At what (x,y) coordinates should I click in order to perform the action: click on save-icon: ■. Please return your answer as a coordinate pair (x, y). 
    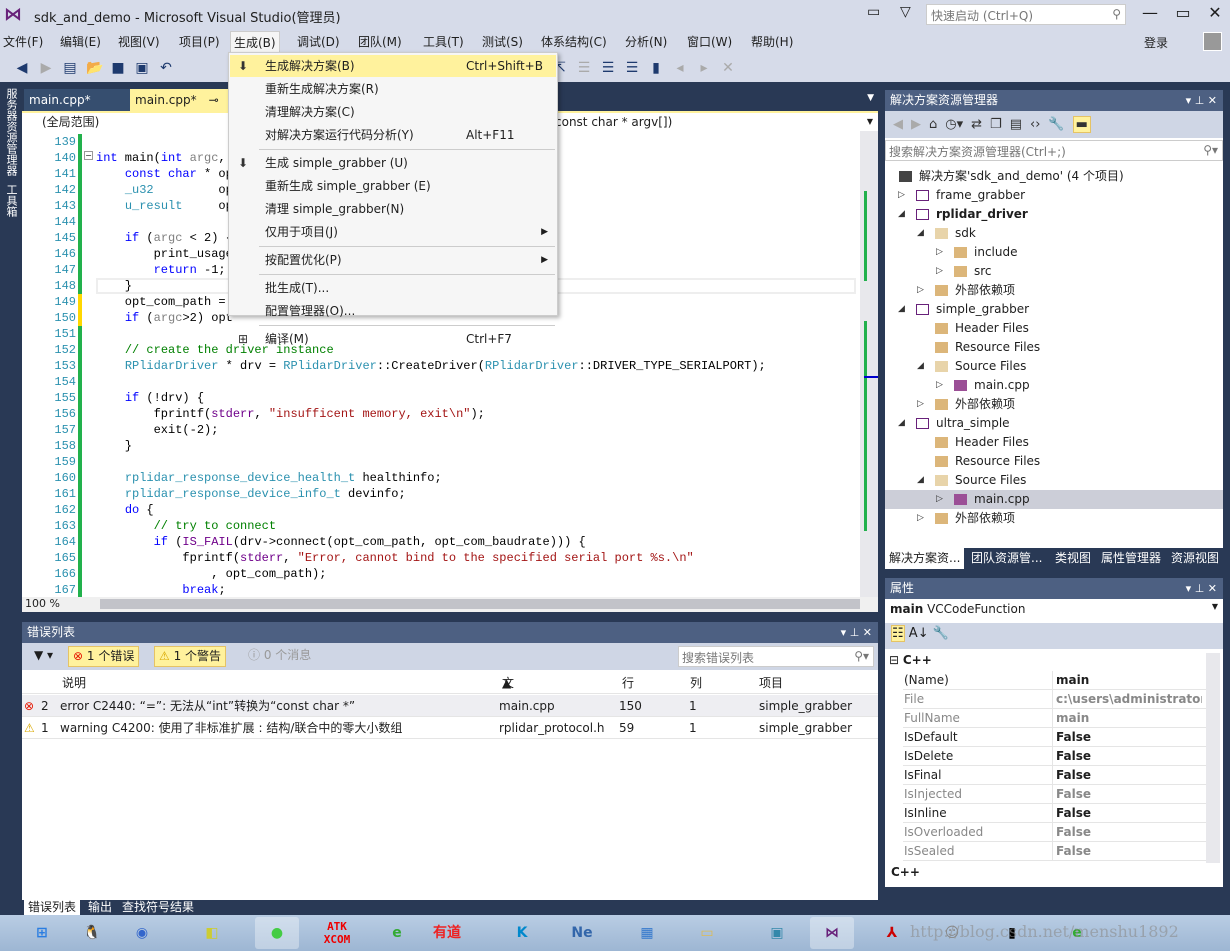
    Looking at the image, I should click on (118, 68).